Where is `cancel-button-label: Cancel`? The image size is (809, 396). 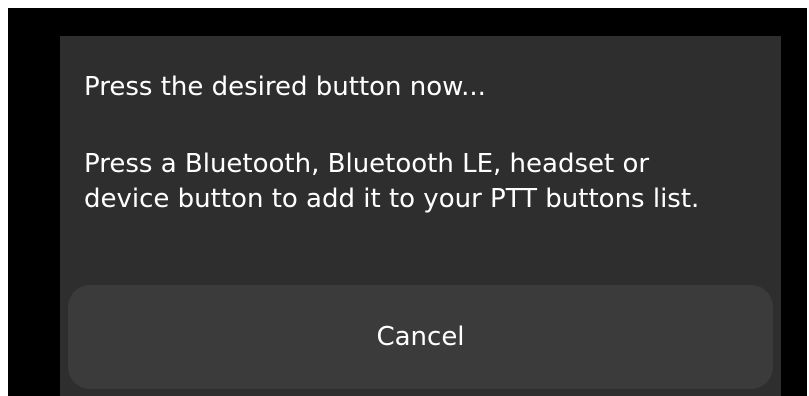
cancel-button-label: Cancel is located at coordinates (420, 337).